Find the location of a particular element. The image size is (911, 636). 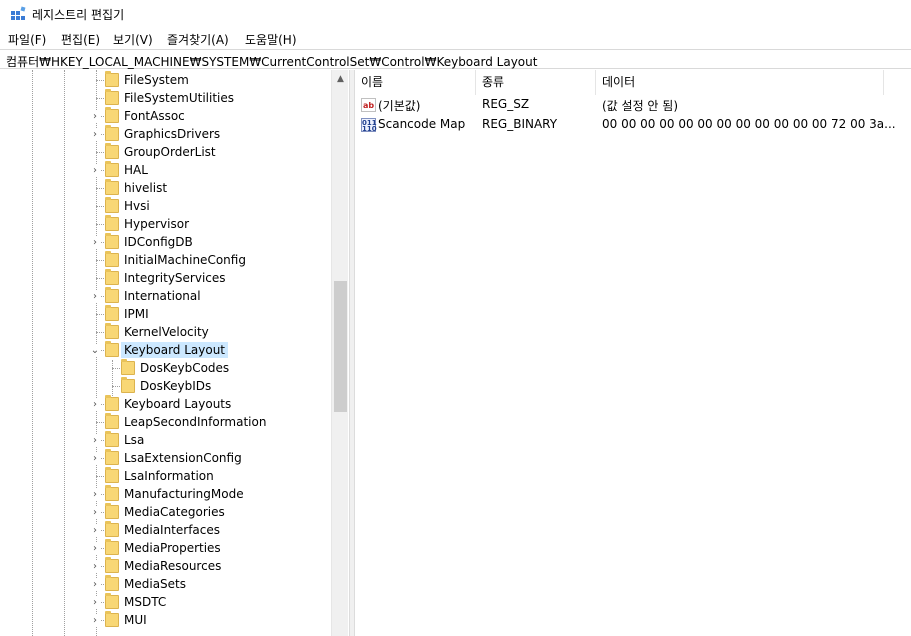

tree-node: › HAL is located at coordinates (165, 170).